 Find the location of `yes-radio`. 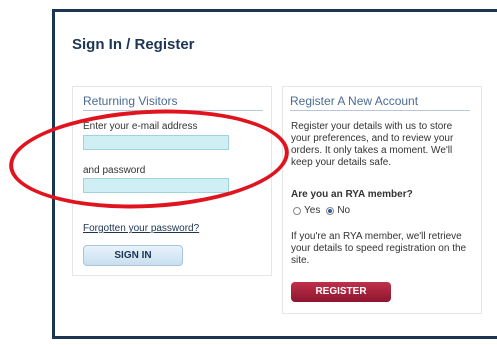

yes-radio is located at coordinates (297, 210).